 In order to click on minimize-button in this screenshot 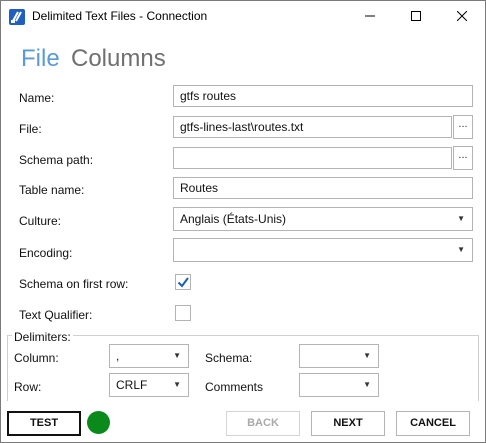, I will do `click(370, 16)`.